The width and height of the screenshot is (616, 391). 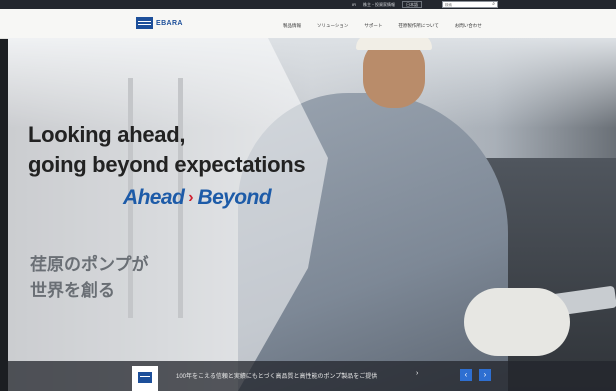 I want to click on logo: EBARA, so click(x=159, y=23).